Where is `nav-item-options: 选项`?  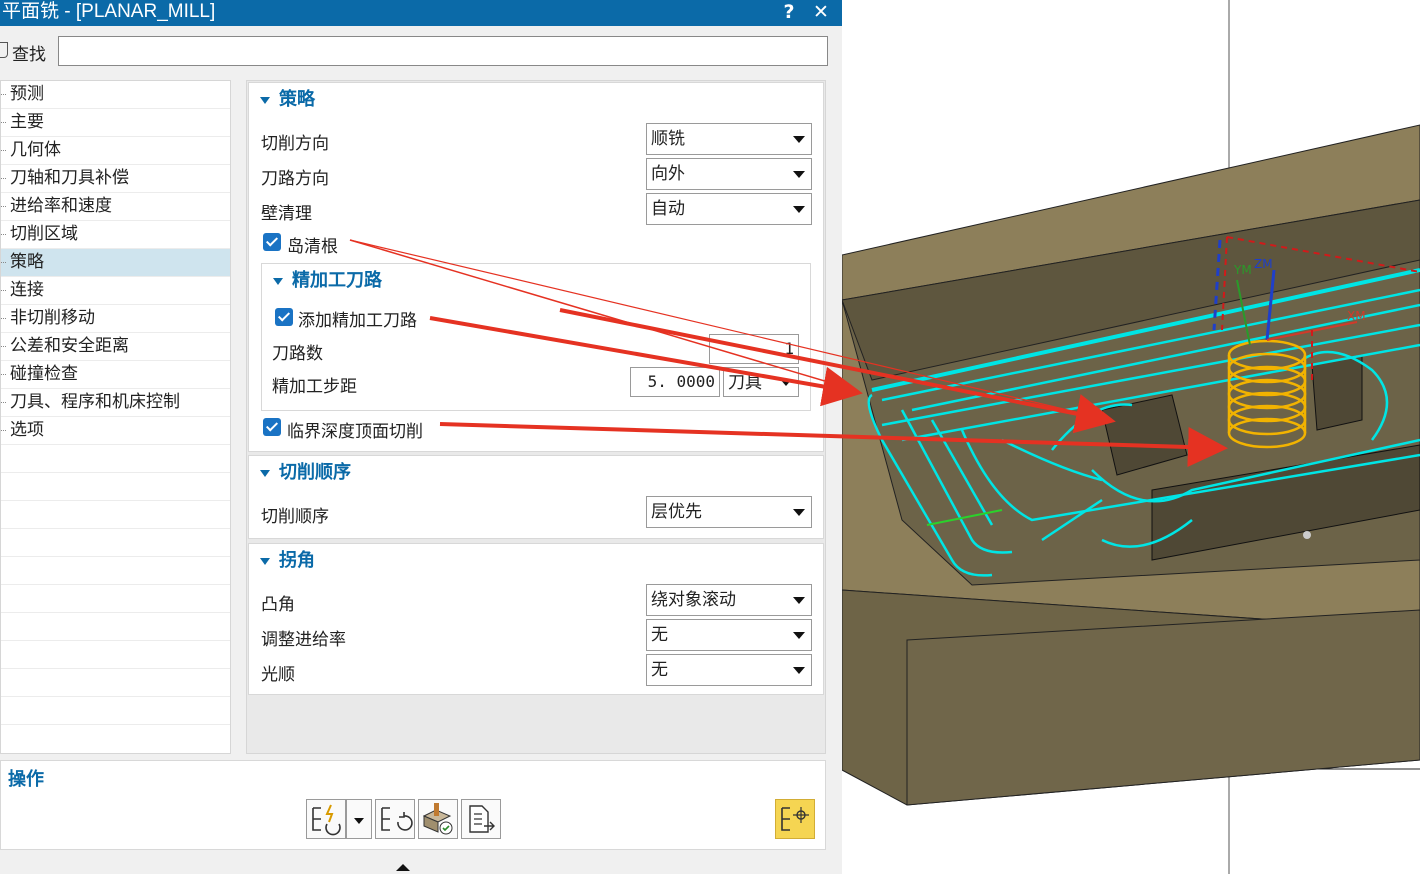
nav-item-options: 选项 is located at coordinates (115, 431).